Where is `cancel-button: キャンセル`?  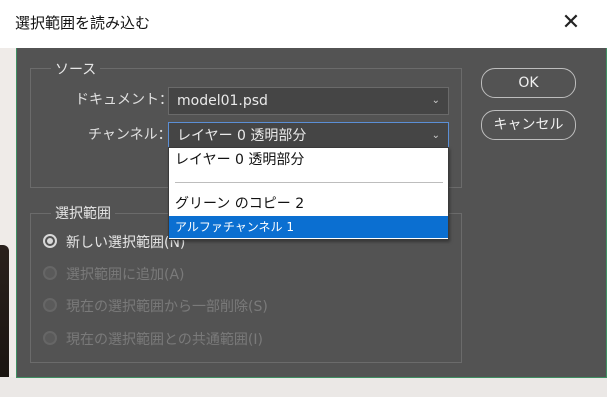 cancel-button: キャンセル is located at coordinates (528, 125).